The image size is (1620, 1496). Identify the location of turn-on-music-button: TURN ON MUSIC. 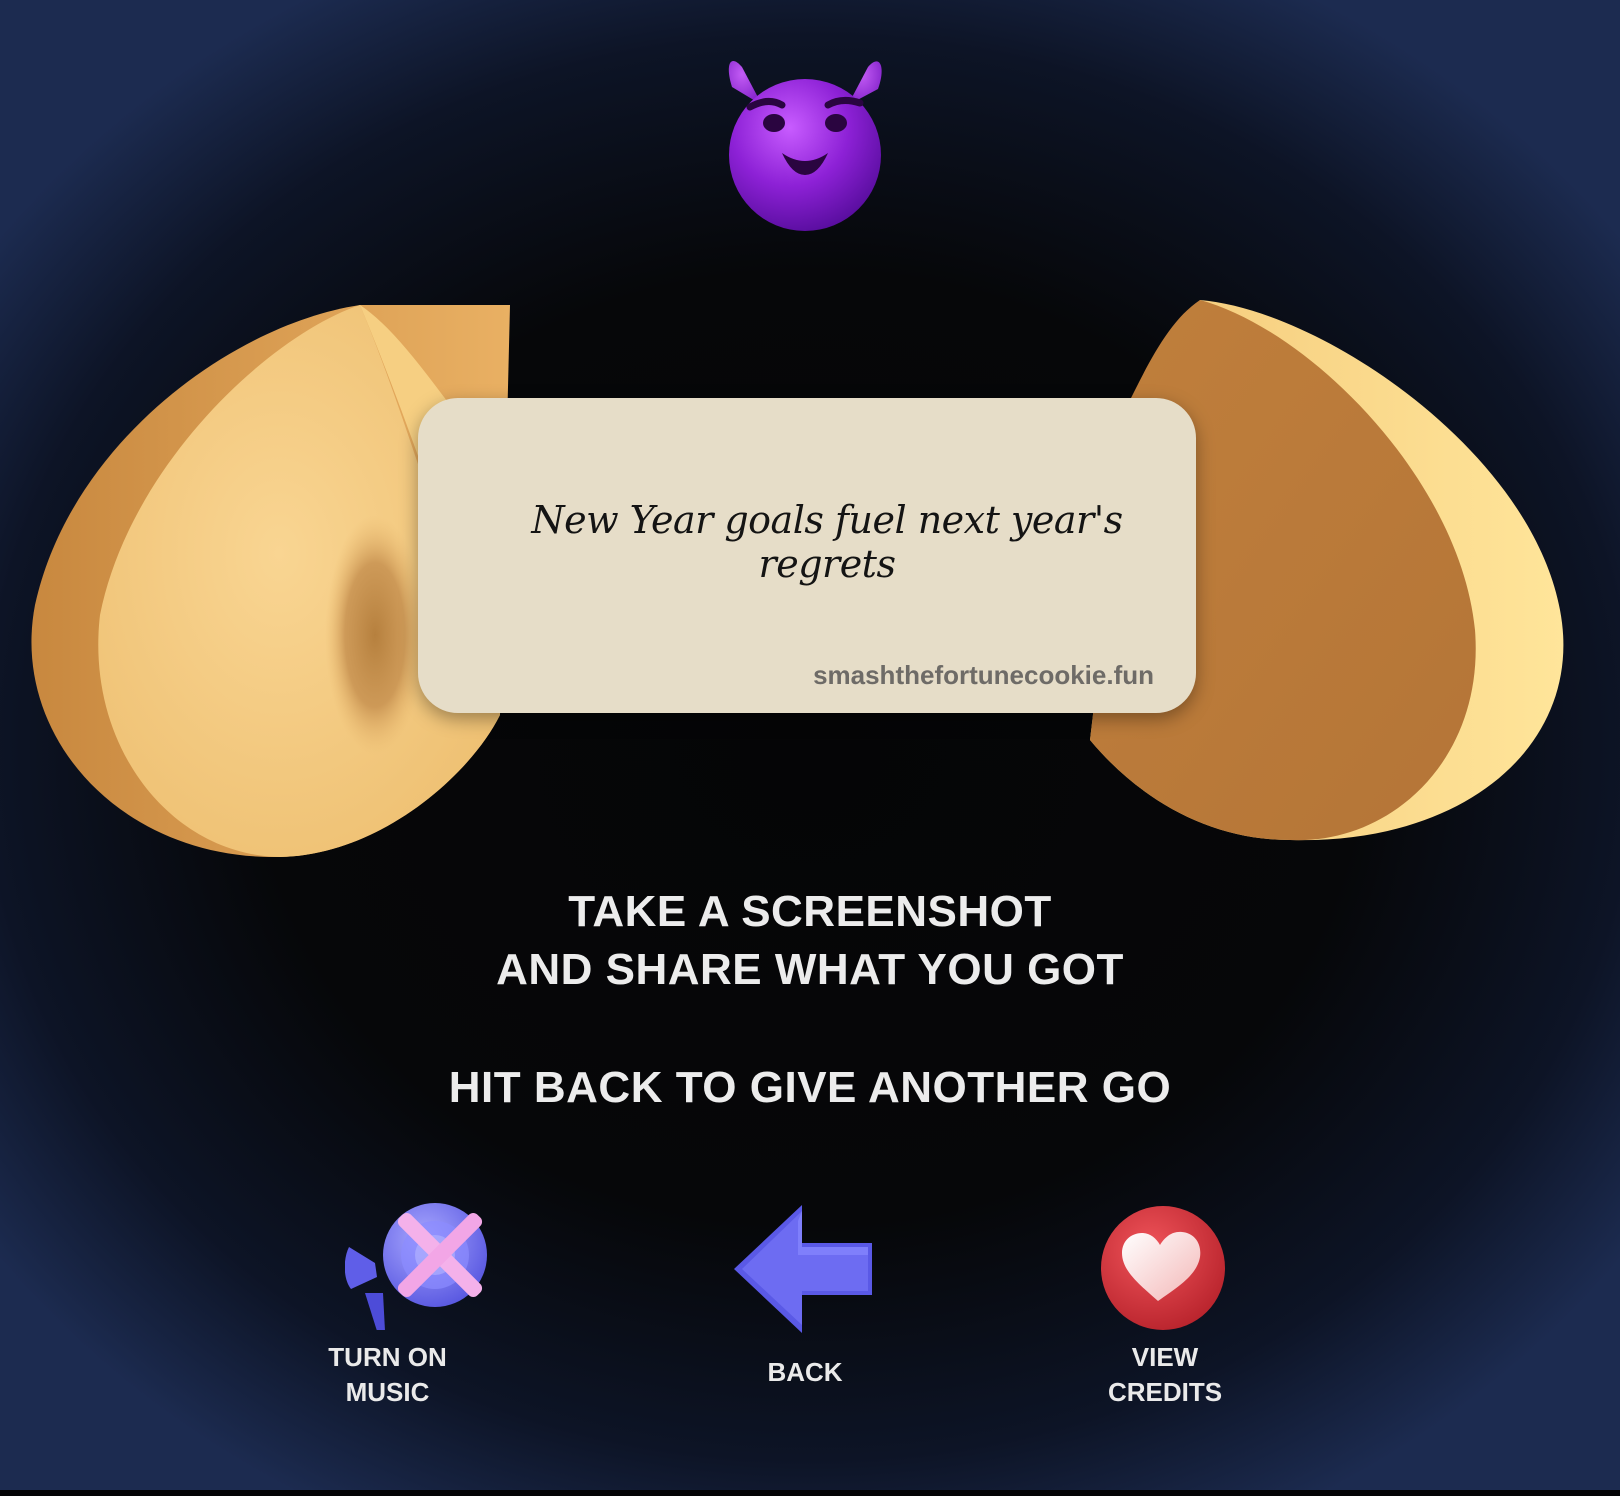
(393, 1297).